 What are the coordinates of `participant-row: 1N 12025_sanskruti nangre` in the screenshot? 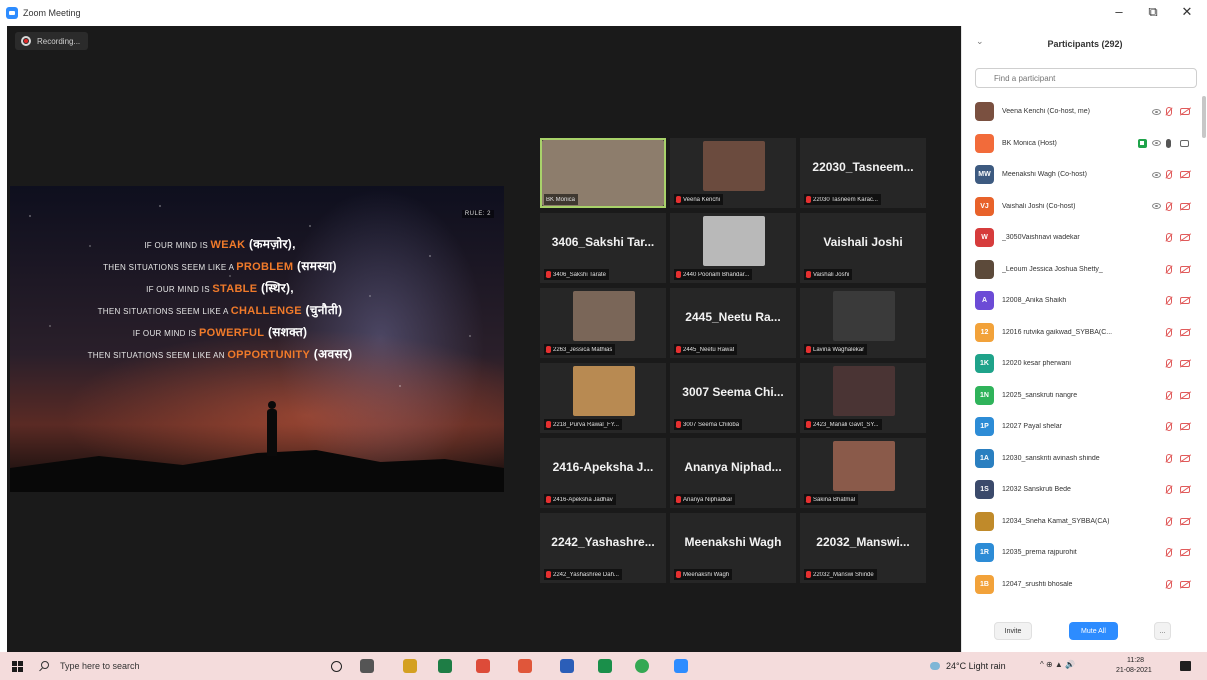 It's located at (1082, 395).